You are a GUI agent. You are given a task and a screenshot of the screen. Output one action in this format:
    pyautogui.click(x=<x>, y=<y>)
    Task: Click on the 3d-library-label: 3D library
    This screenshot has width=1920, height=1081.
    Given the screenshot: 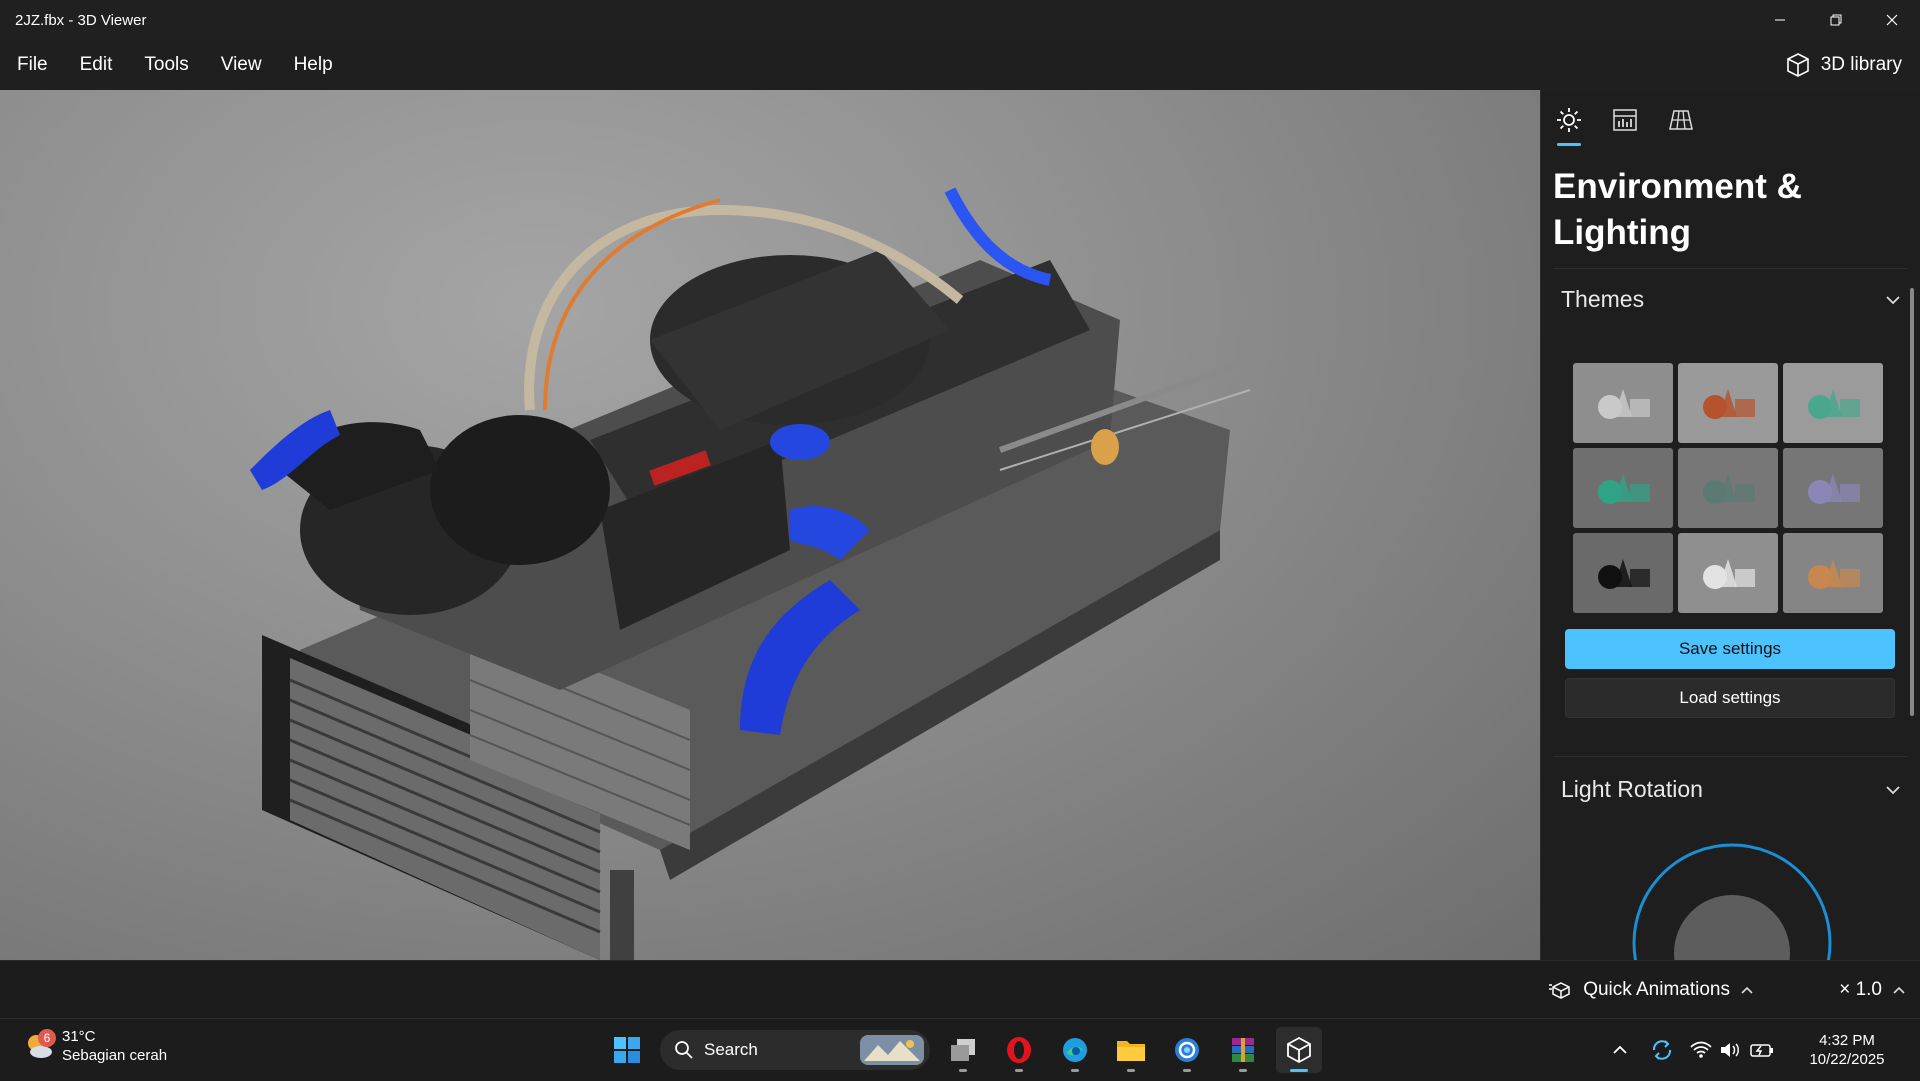 What is the action you would take?
    pyautogui.click(x=1861, y=64)
    